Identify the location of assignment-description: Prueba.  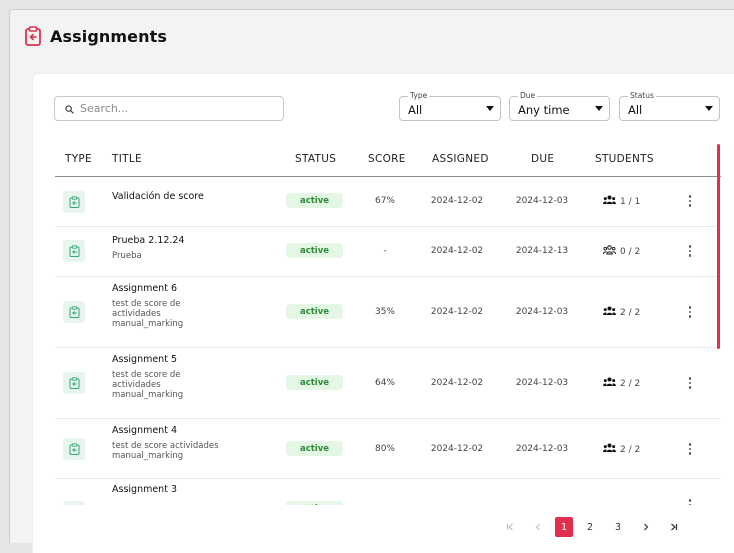
(127, 256).